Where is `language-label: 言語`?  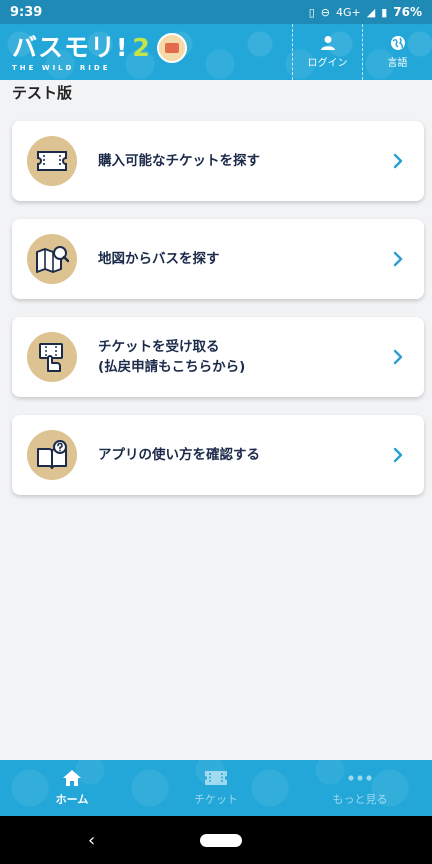 language-label: 言語 is located at coordinates (397, 63).